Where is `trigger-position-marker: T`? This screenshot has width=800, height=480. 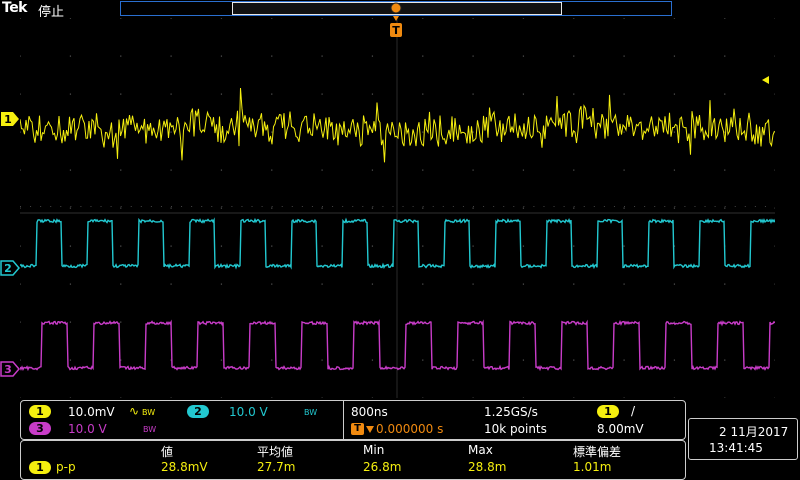
trigger-position-marker: T is located at coordinates (396, 20).